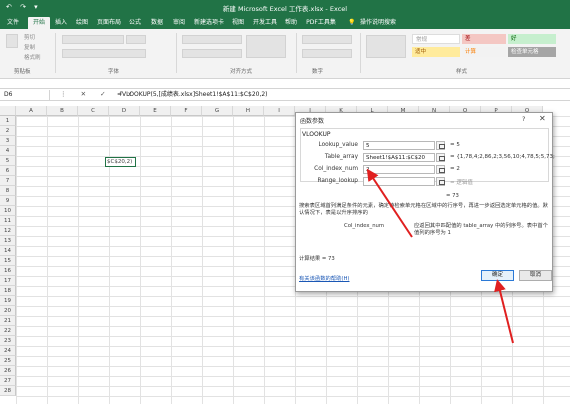 This screenshot has width=570, height=404. What do you see at coordinates (504, 311) in the screenshot?
I see `arrow-to-ok-button` at bounding box center [504, 311].